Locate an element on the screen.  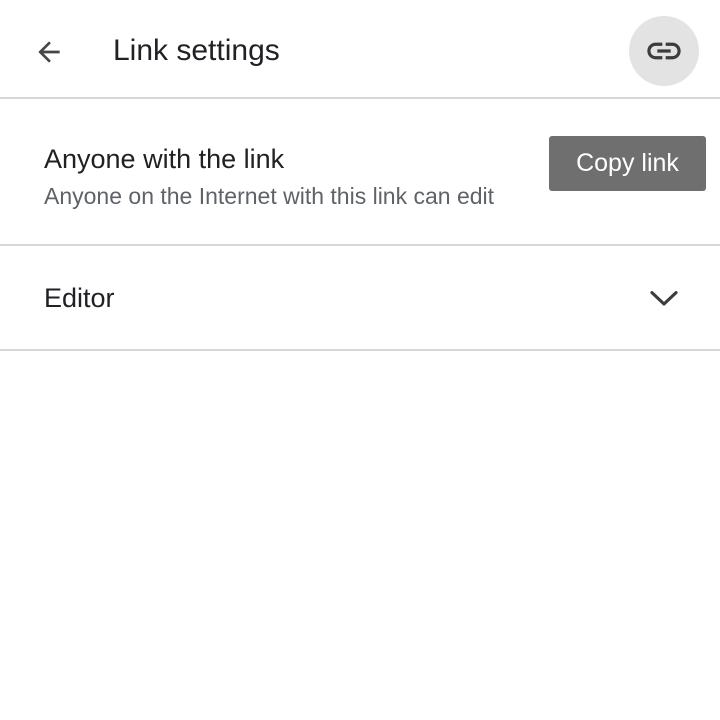
access-title: Anyone with the link is located at coordinates (164, 159).